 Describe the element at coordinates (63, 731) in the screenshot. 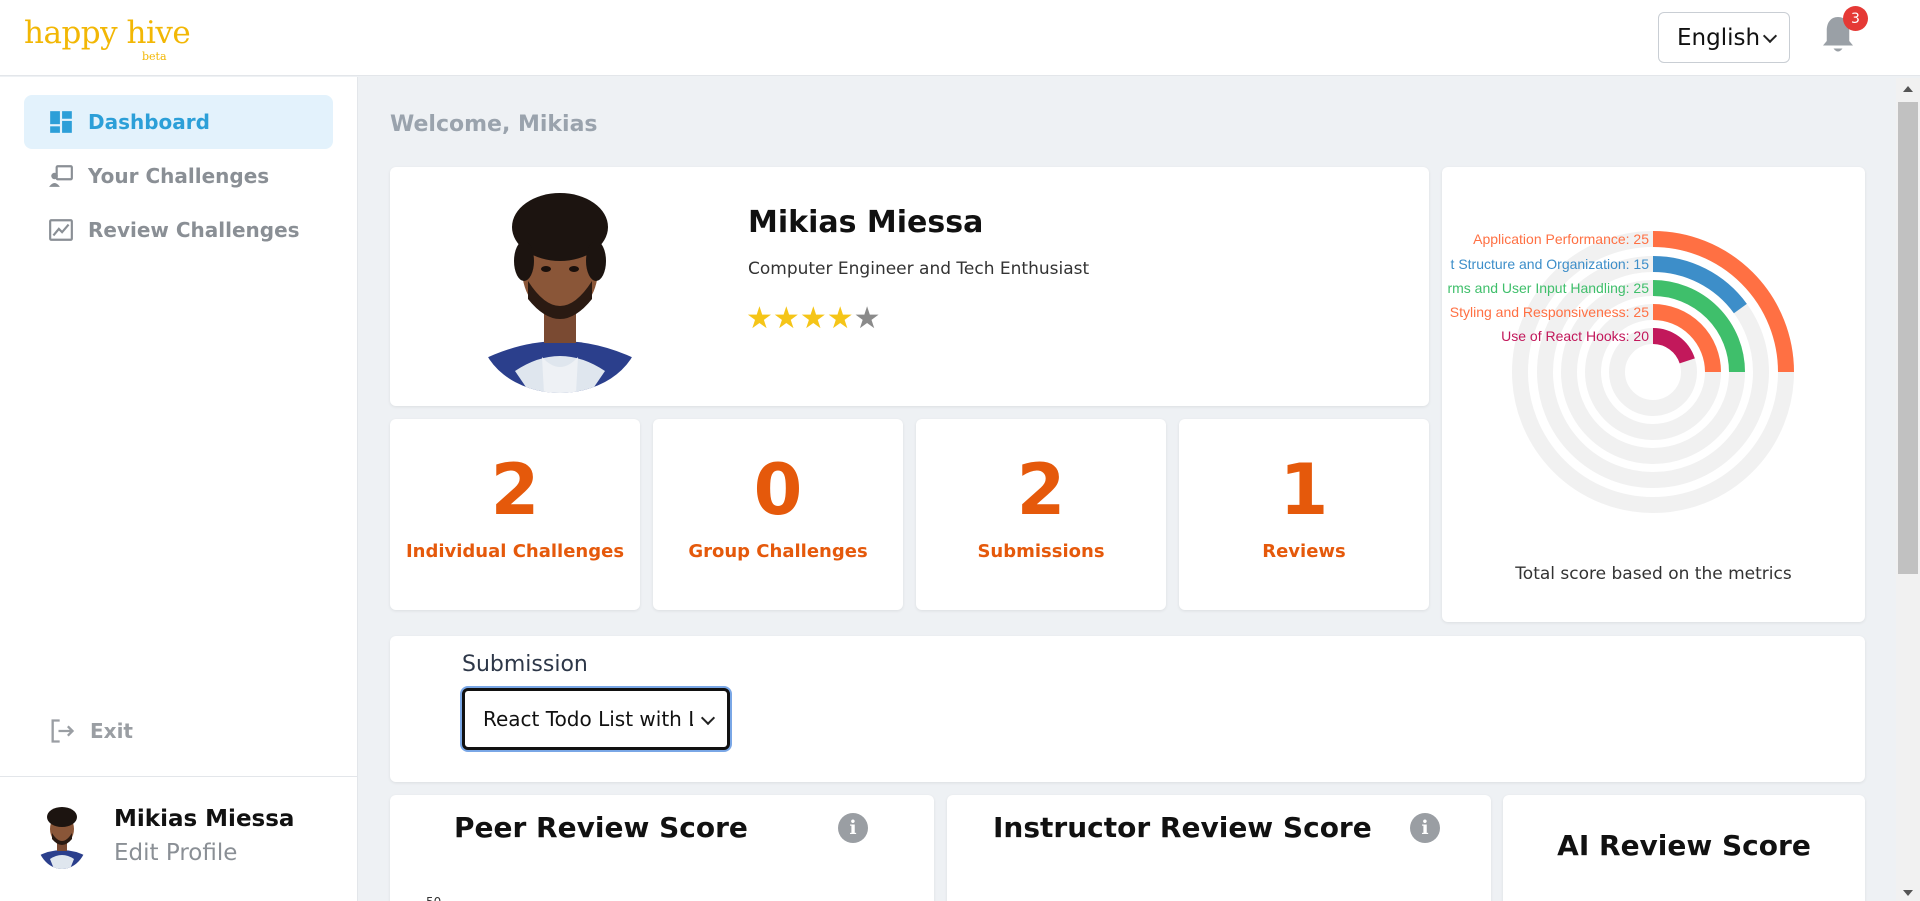

I see `logout-icon` at that location.